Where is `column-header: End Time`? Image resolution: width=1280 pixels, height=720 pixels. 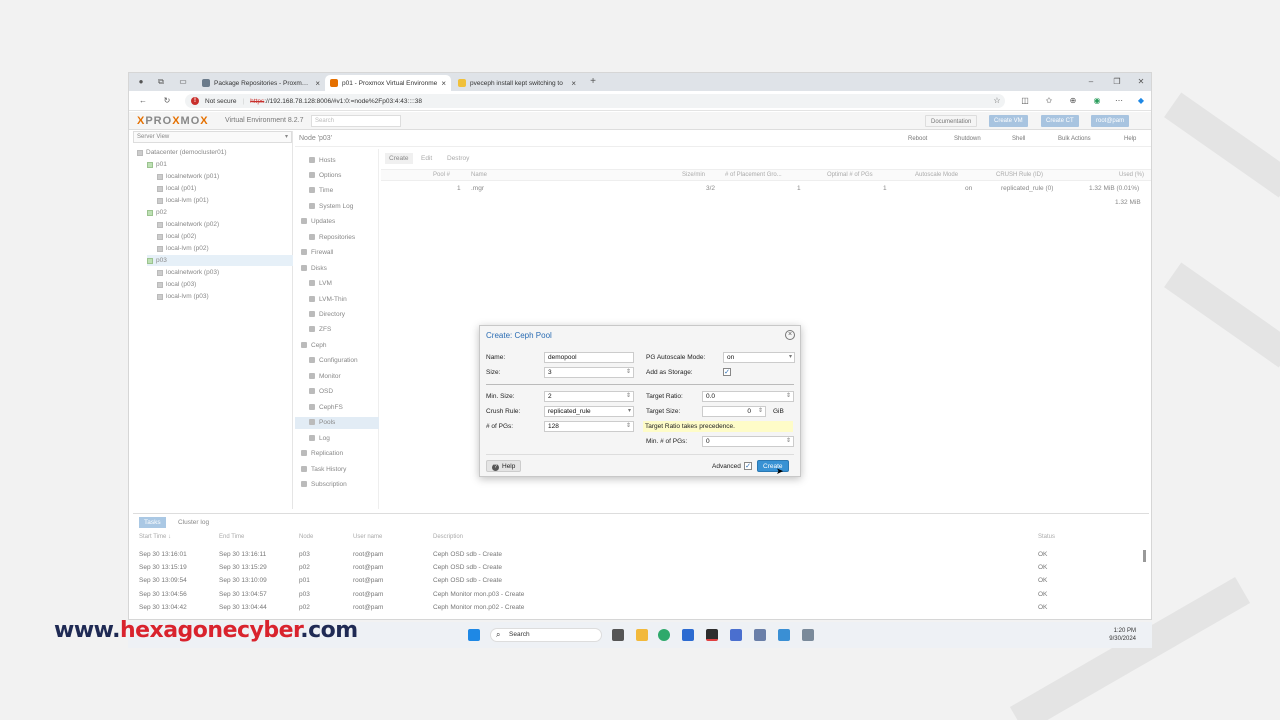
column-header: End Time is located at coordinates (231, 537).